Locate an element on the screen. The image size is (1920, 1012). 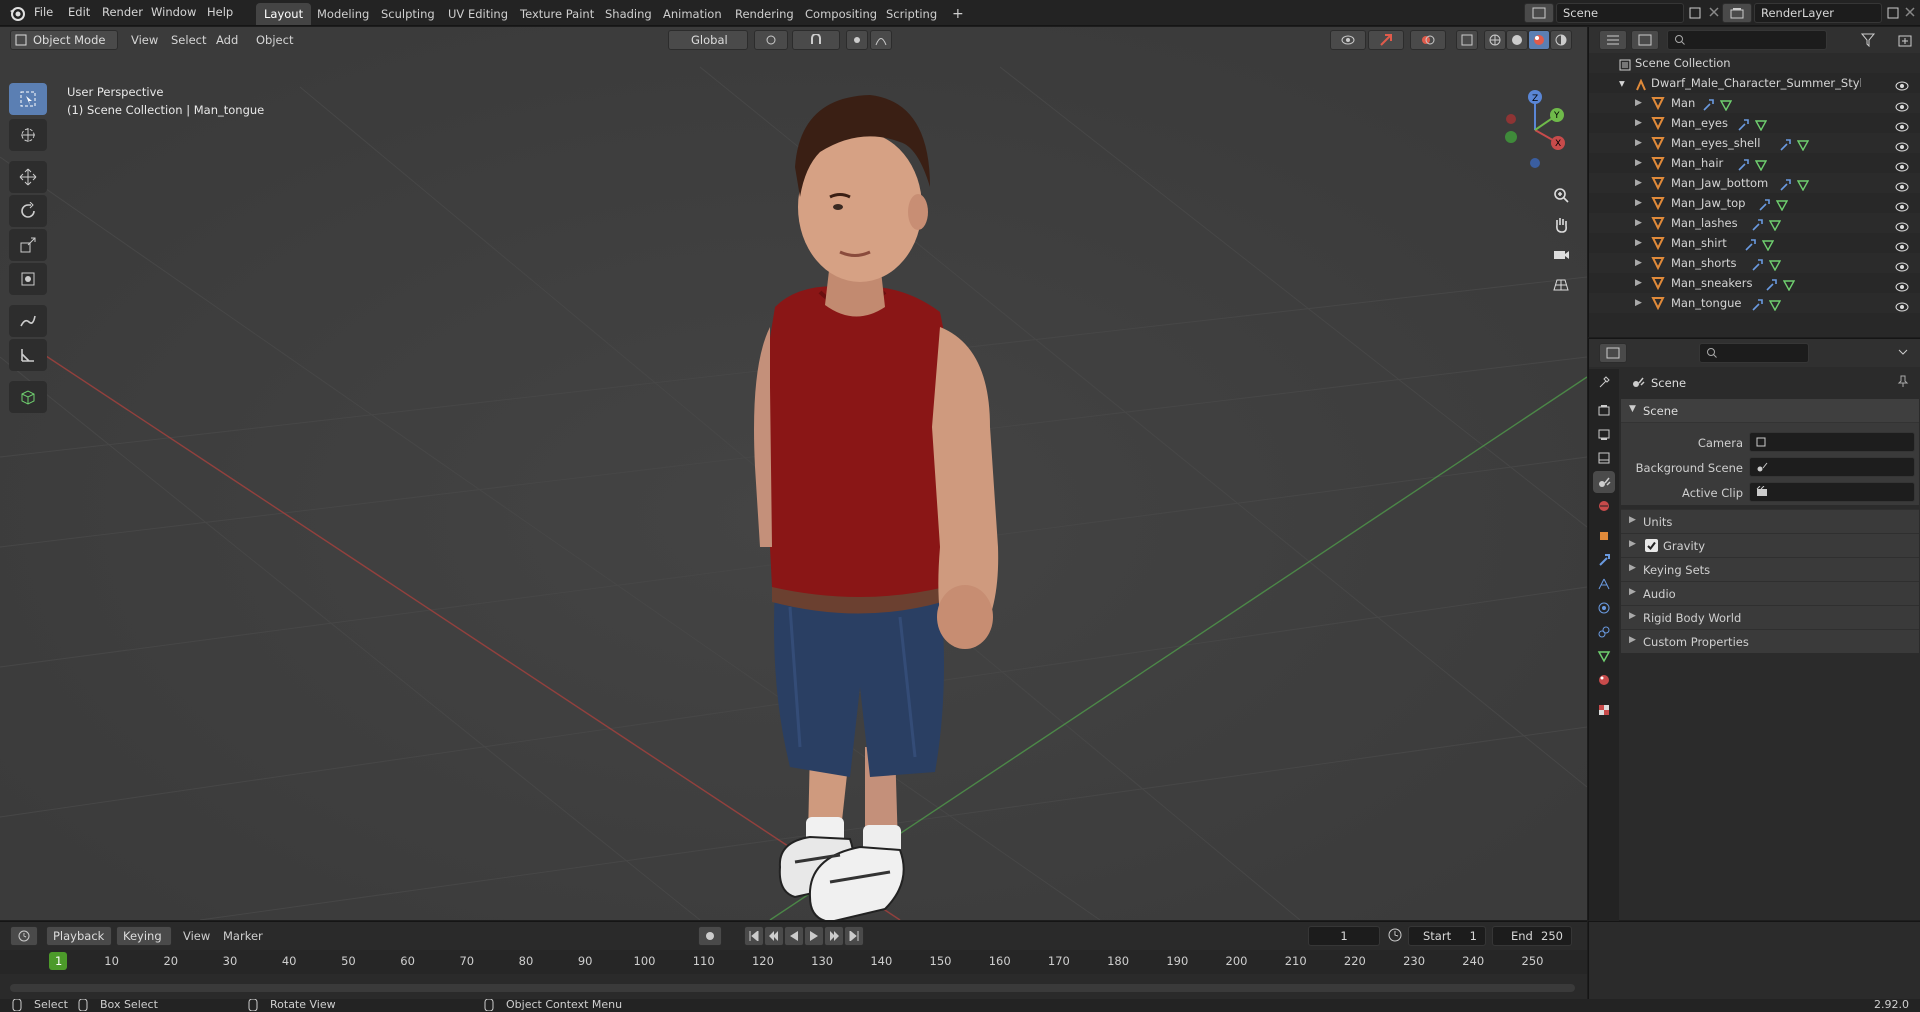
rotate-tool-icon is located at coordinates (28, 211).